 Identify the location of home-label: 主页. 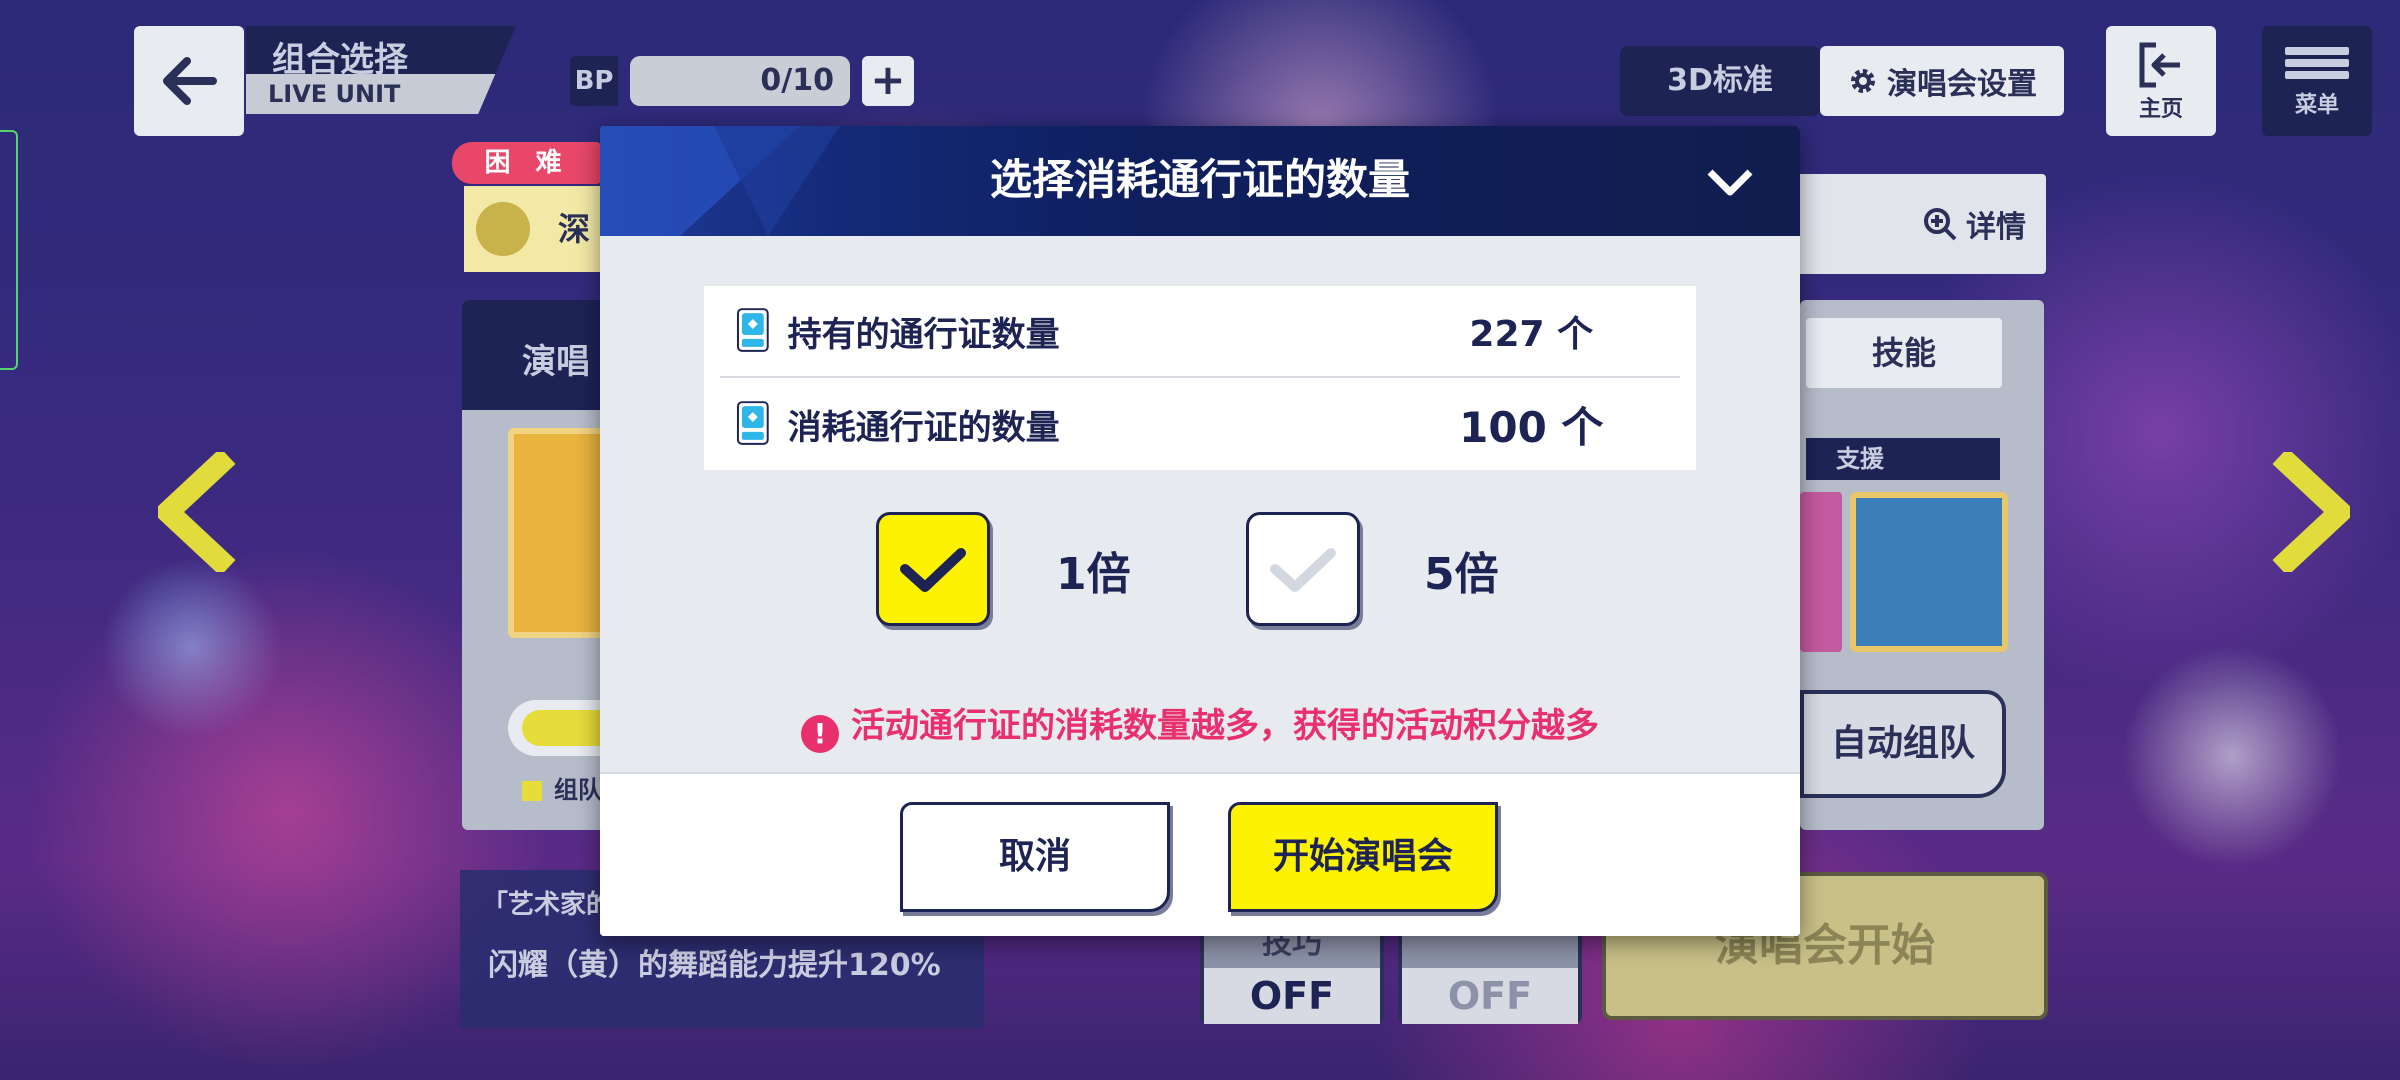
(2160, 109).